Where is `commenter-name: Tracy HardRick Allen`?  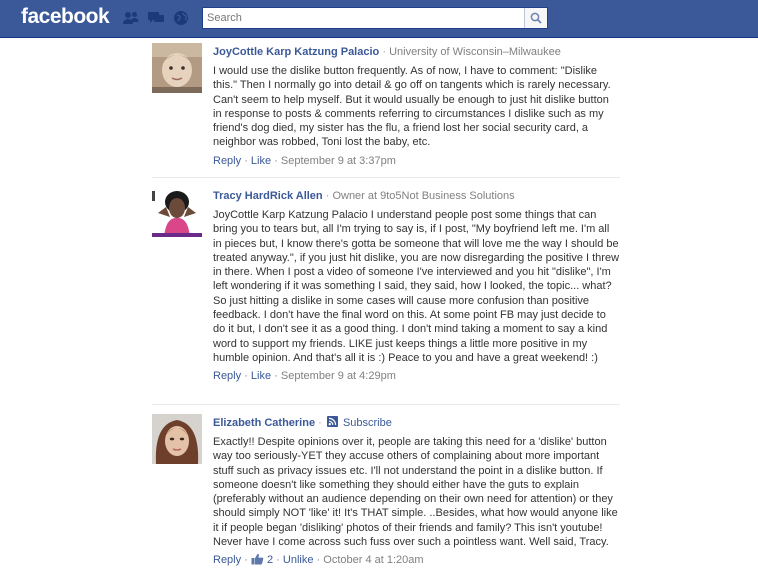
commenter-name: Tracy HardRick Allen is located at coordinates (268, 196).